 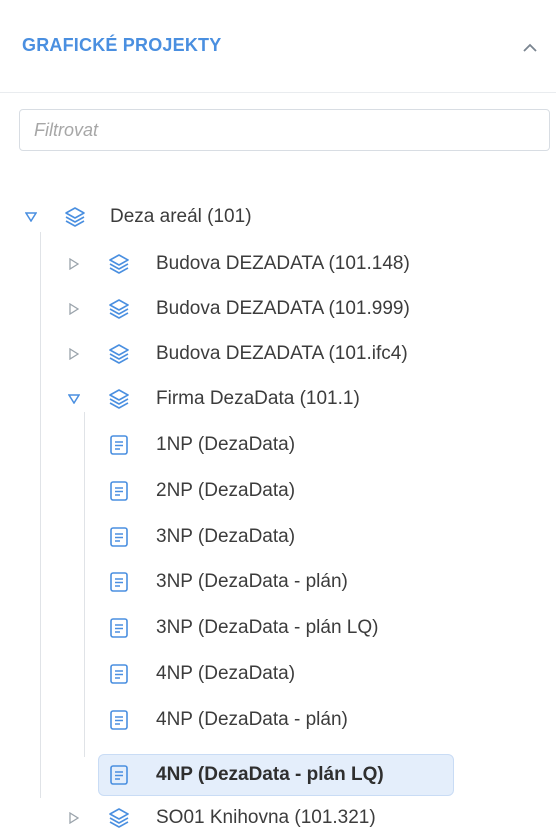 I want to click on tree-node-label: 1NP (DezaData), so click(x=225, y=445).